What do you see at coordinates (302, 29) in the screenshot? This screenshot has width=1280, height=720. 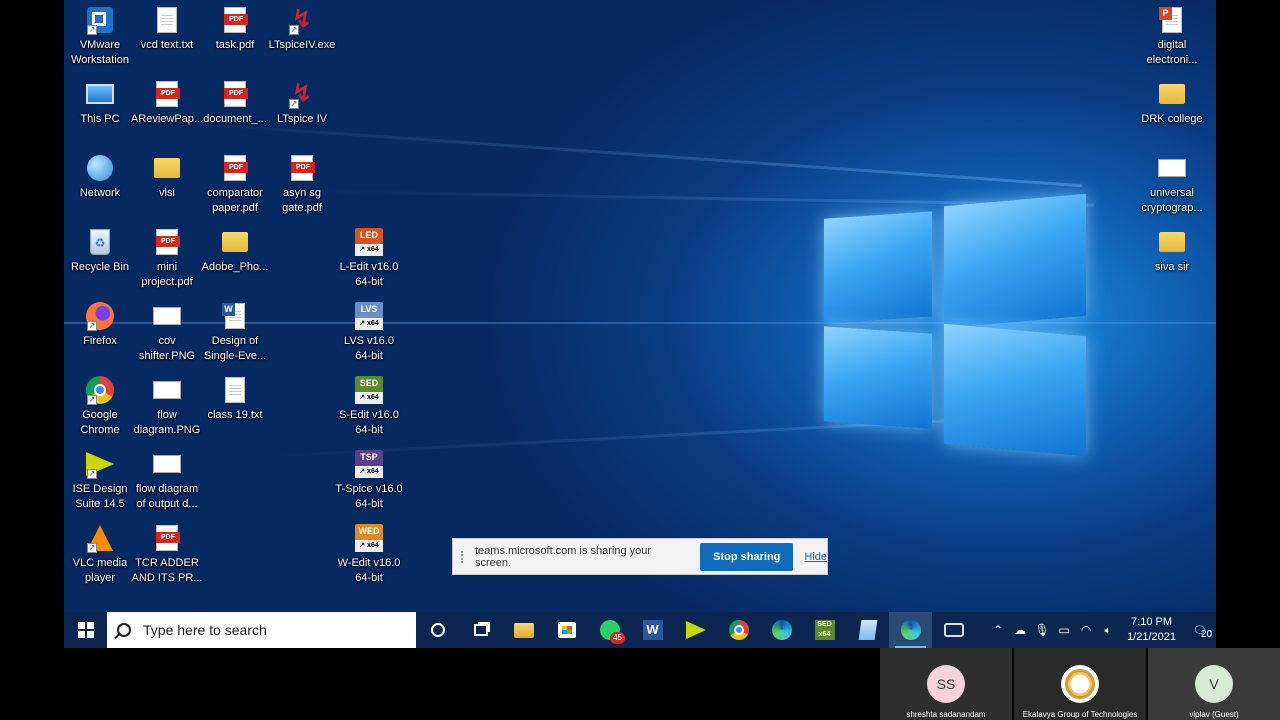 I see `desktop-icon: ↯ ↗ LTspiceIV.exe` at bounding box center [302, 29].